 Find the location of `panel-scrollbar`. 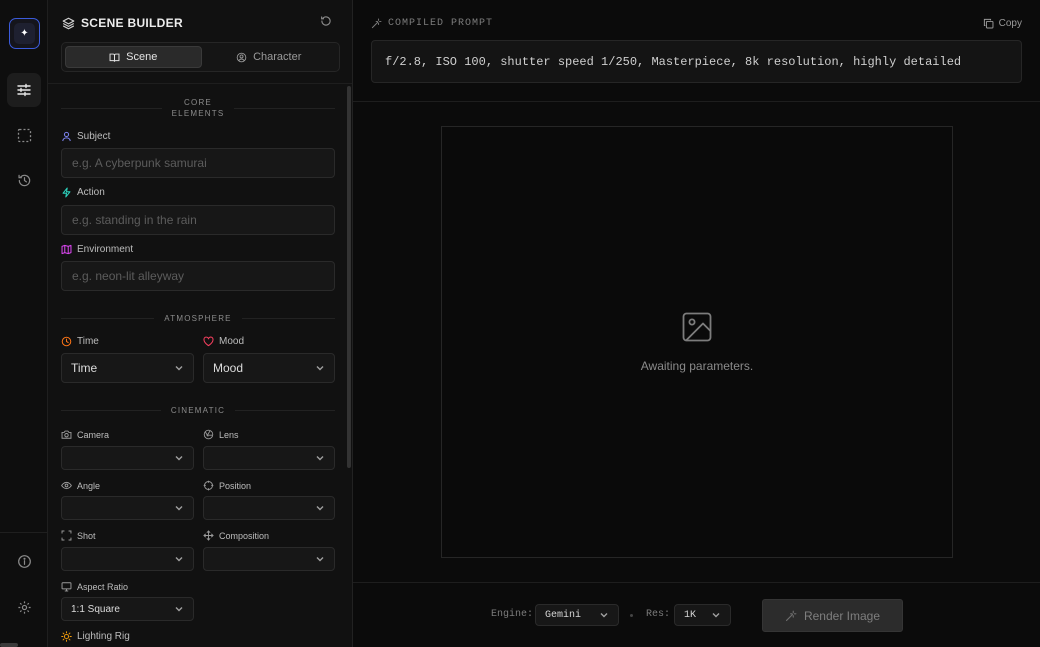

panel-scrollbar is located at coordinates (349, 277).